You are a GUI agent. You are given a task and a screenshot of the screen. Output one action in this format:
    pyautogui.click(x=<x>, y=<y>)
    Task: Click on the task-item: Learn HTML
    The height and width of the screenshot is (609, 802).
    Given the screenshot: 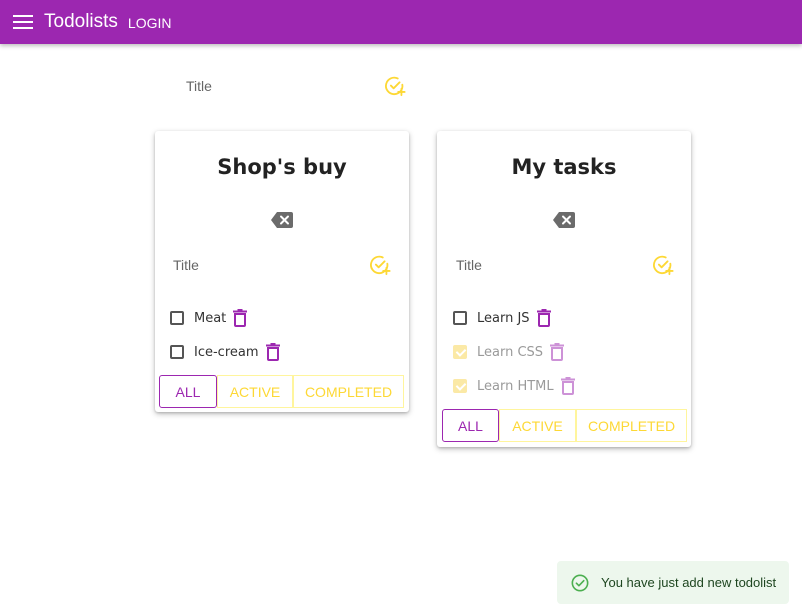 What is the action you would take?
    pyautogui.click(x=514, y=386)
    